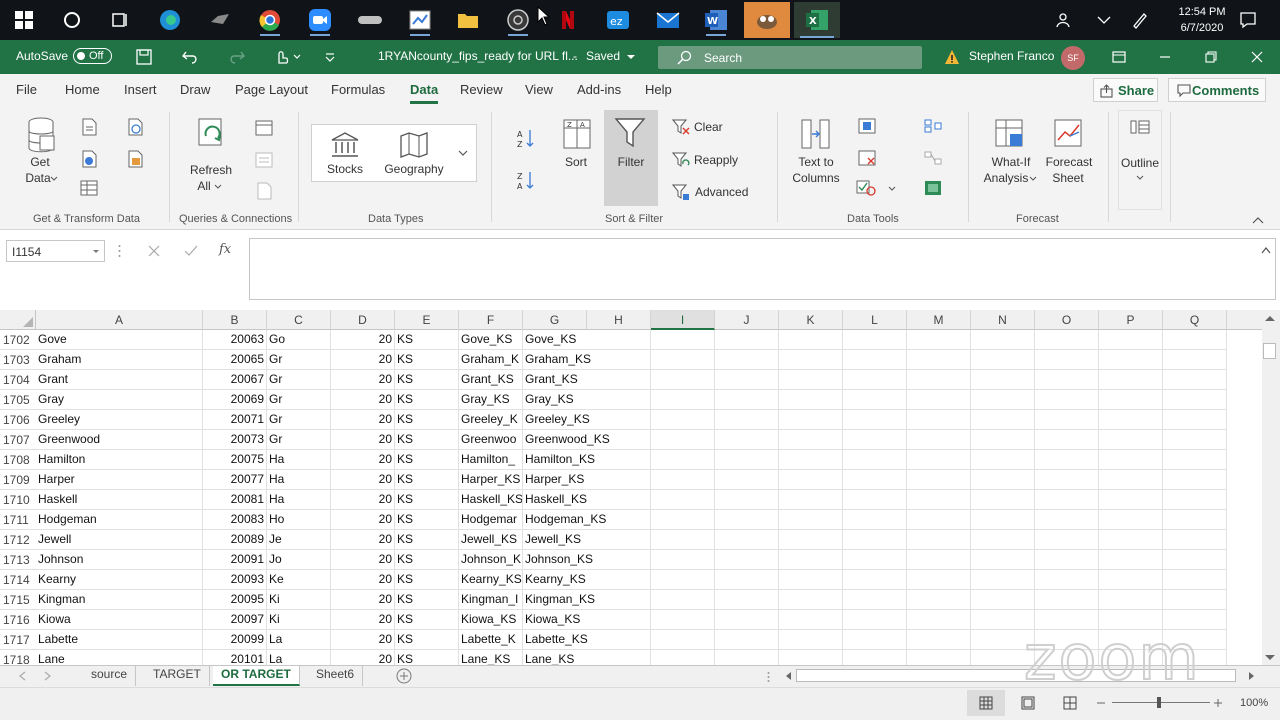 The height and width of the screenshot is (720, 1280). What do you see at coordinates (299, 440) in the screenshot?
I see `cell-c: Gr` at bounding box center [299, 440].